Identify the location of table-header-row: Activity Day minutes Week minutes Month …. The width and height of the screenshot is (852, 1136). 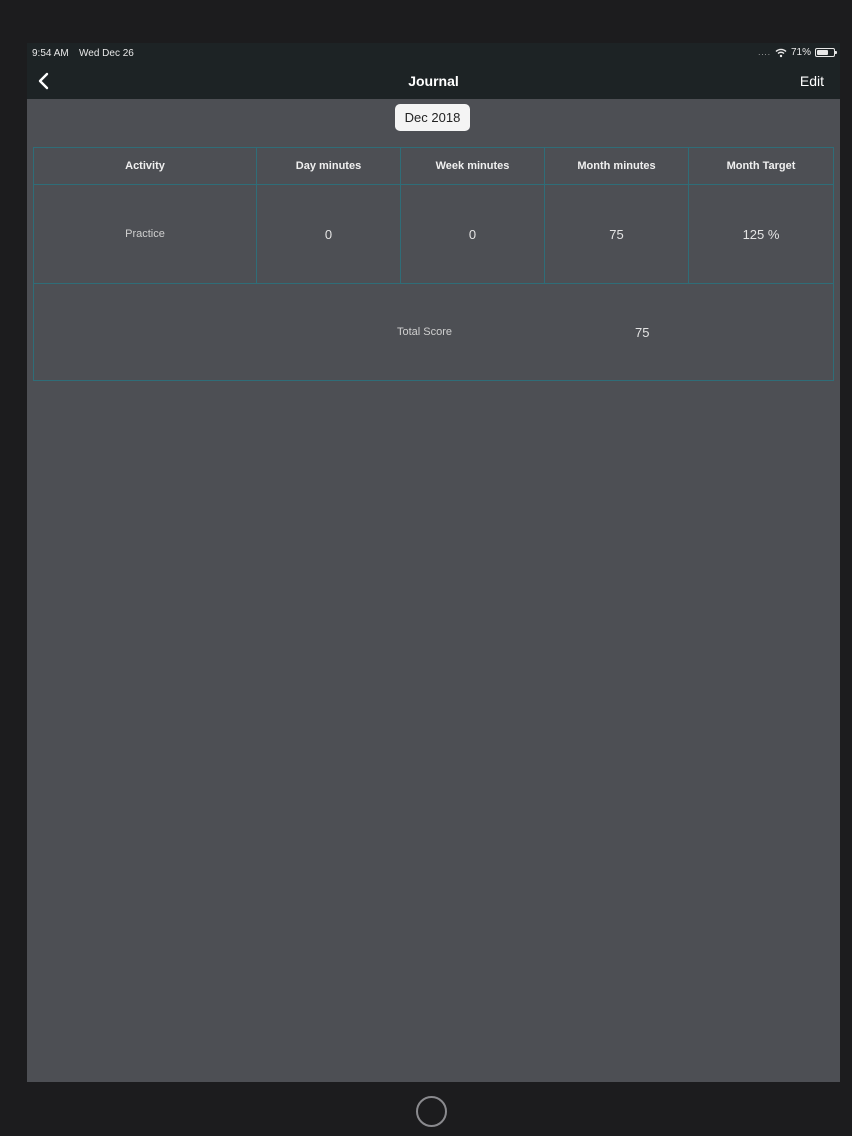
(433, 166).